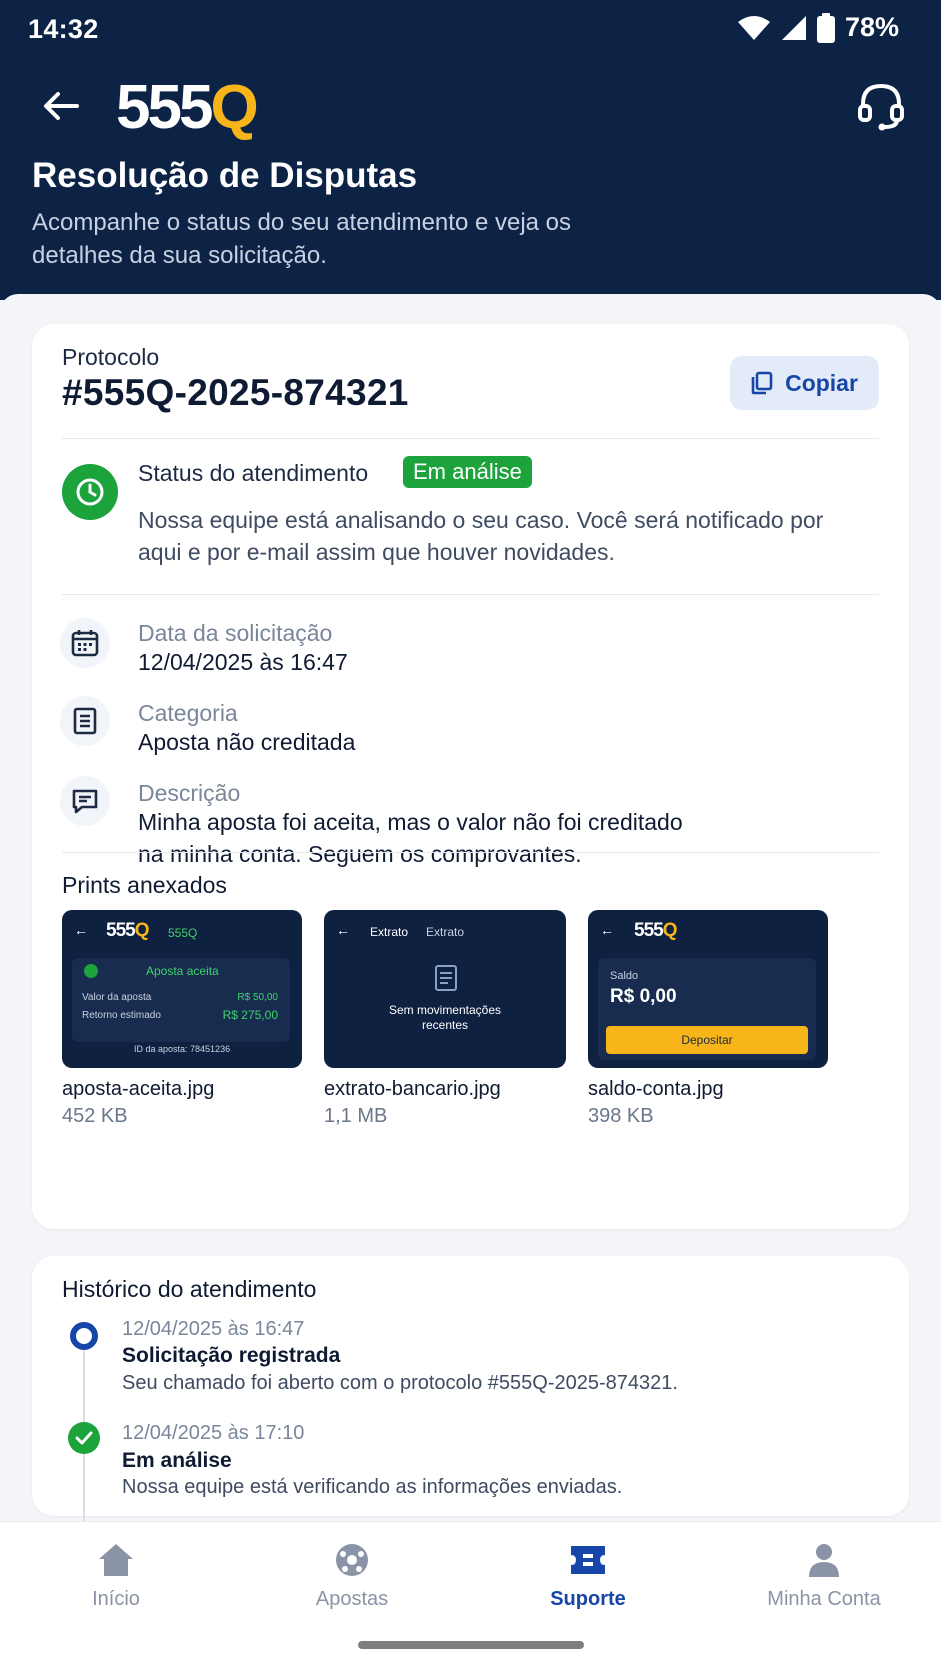 The width and height of the screenshot is (941, 1672). Describe the element at coordinates (762, 383) in the screenshot. I see `copy-icon` at that location.